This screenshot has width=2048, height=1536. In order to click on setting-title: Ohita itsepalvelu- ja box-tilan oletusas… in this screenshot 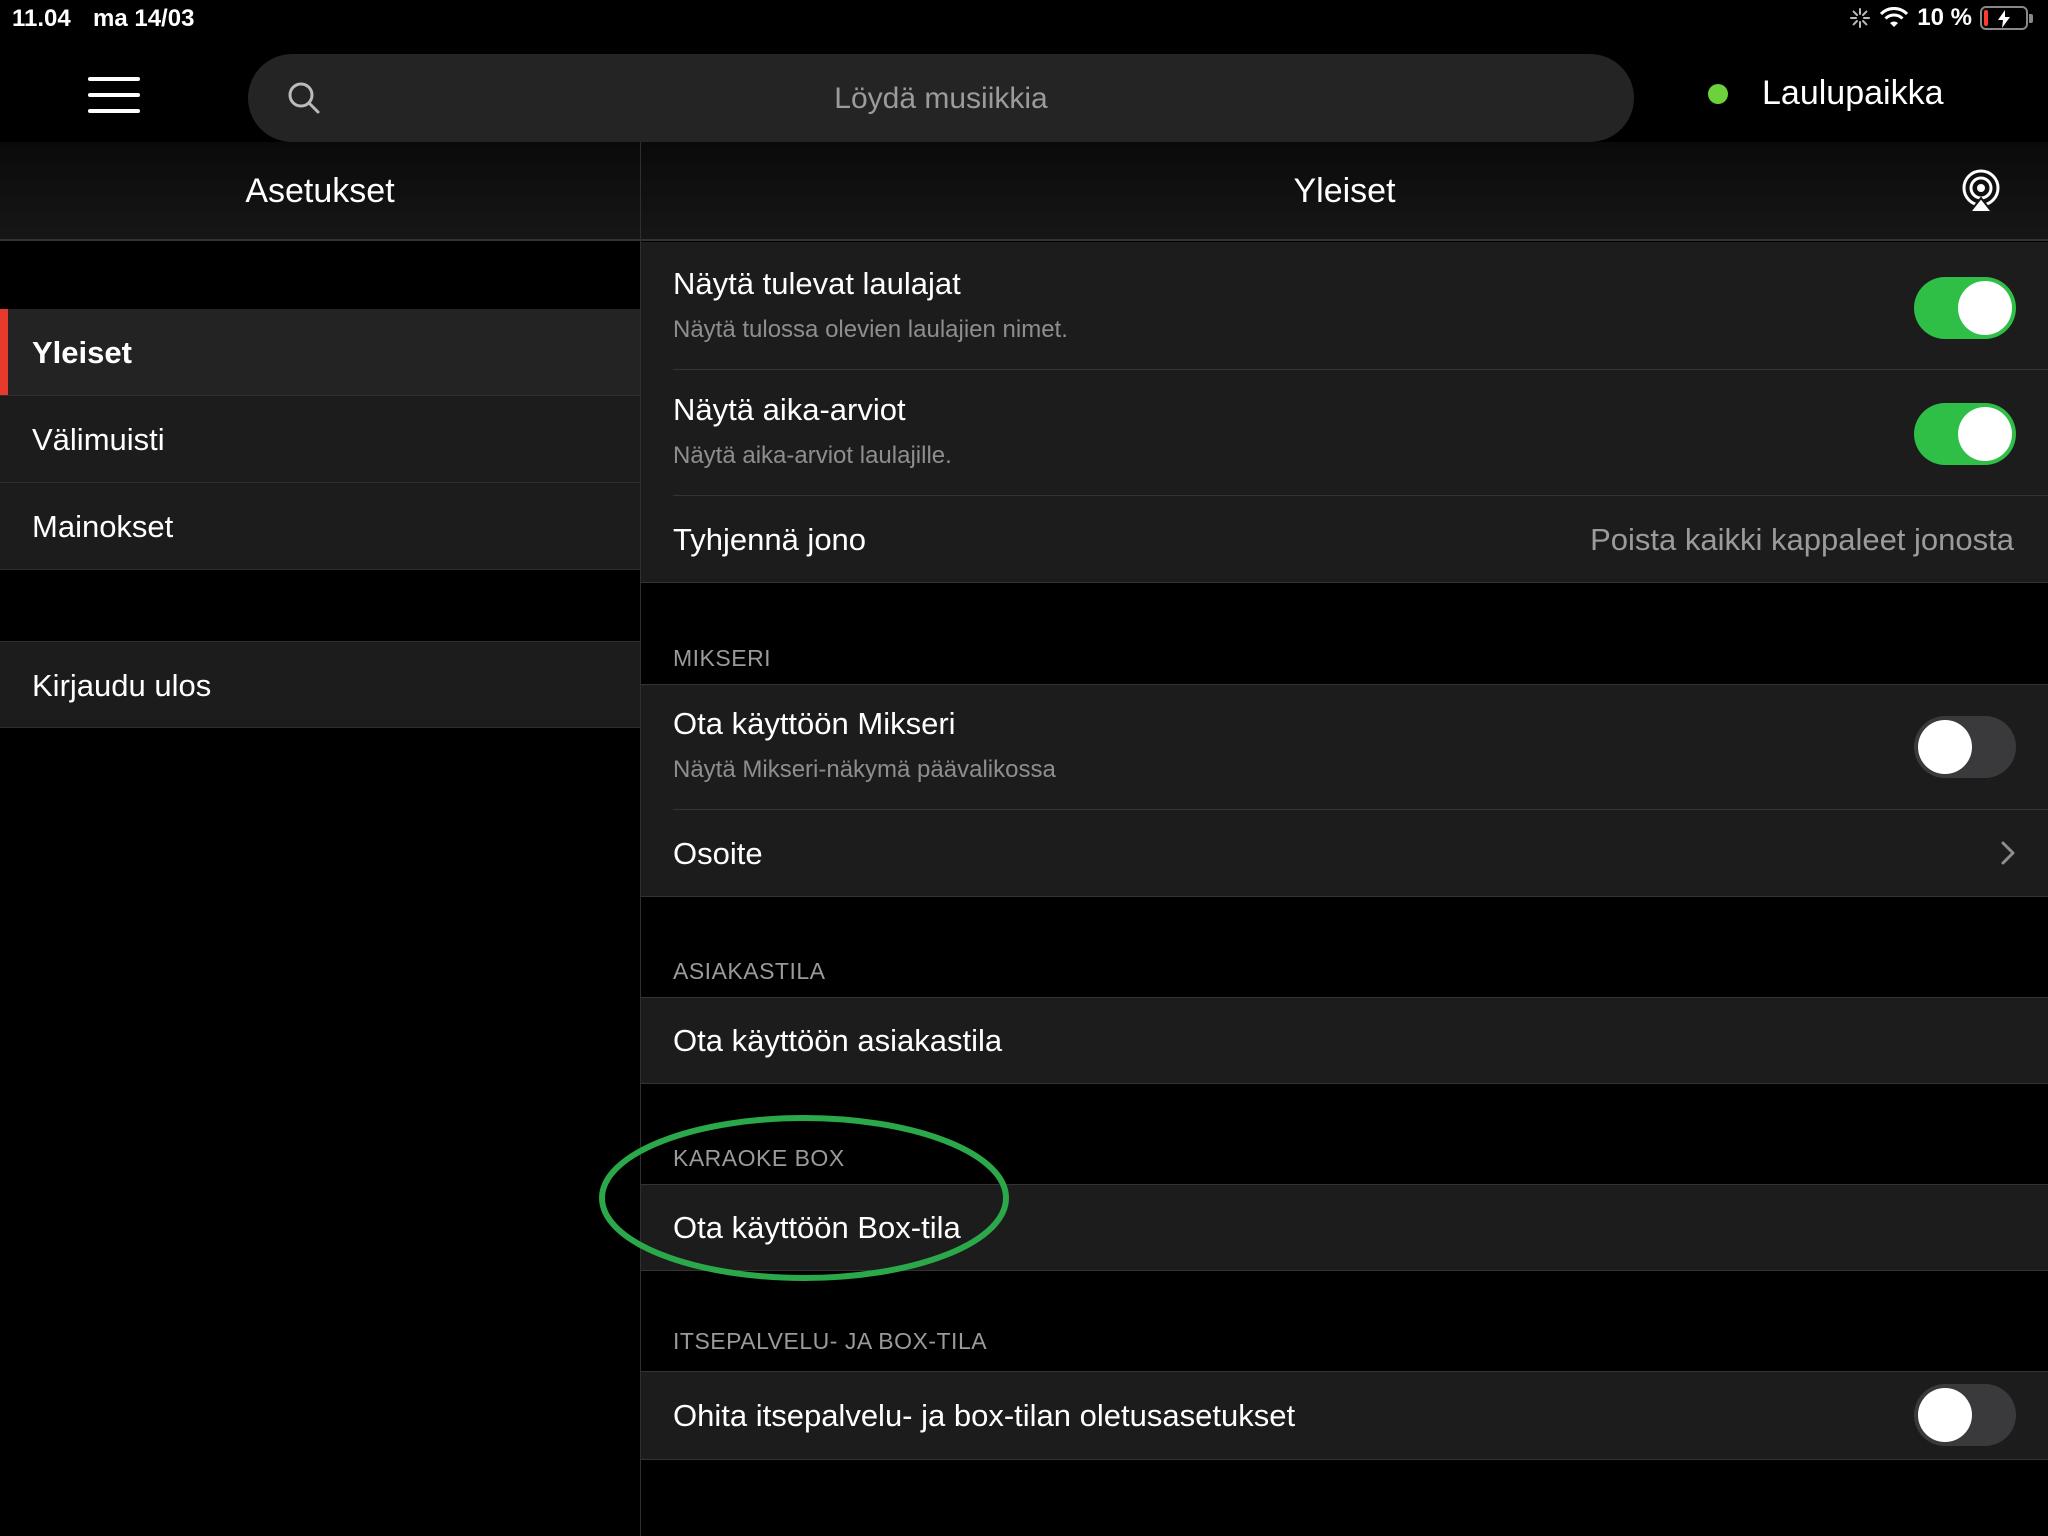, I will do `click(984, 1415)`.